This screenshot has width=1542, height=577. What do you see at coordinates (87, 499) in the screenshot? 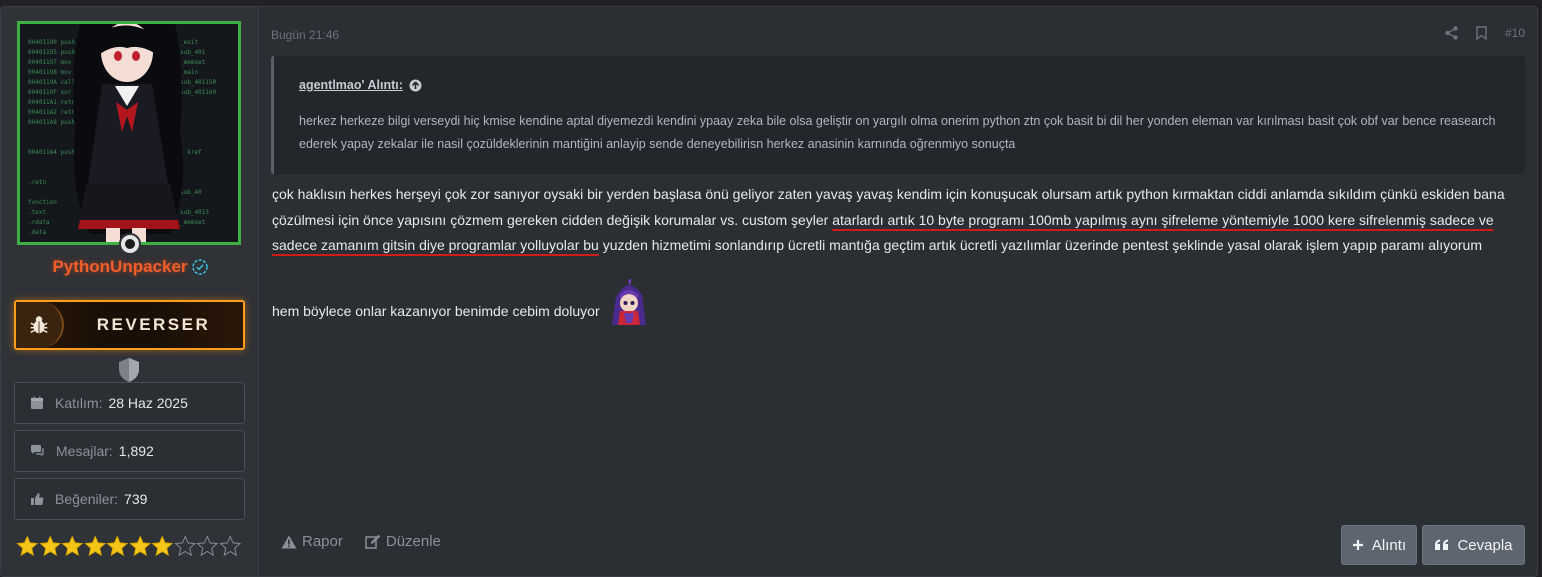
I see `stat-label: Beğeniler:` at bounding box center [87, 499].